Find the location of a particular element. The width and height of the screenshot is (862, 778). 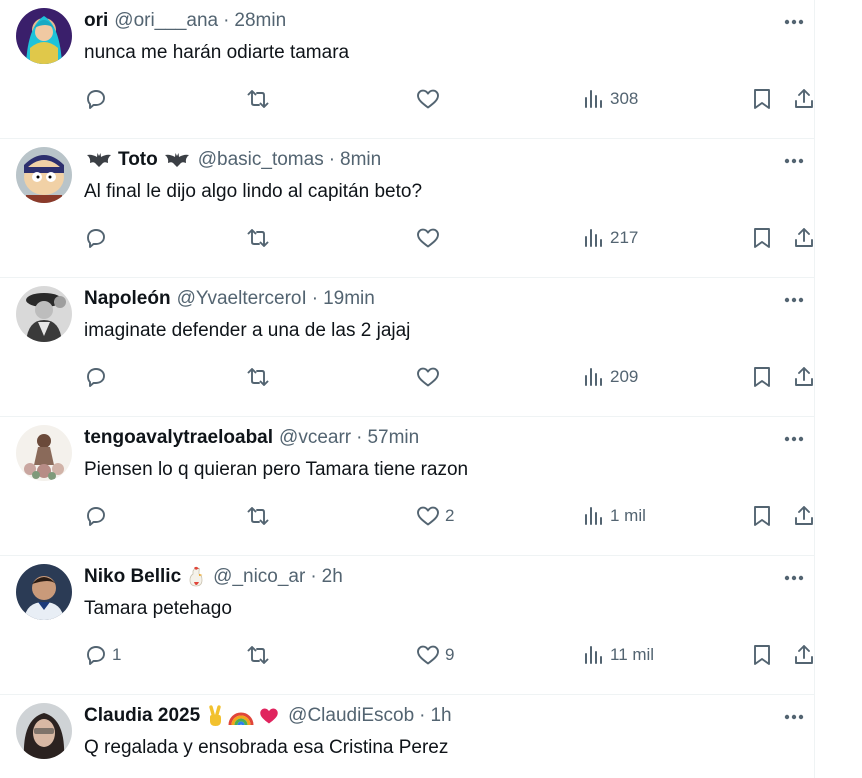

bat-emoji-icon is located at coordinates (177, 160).